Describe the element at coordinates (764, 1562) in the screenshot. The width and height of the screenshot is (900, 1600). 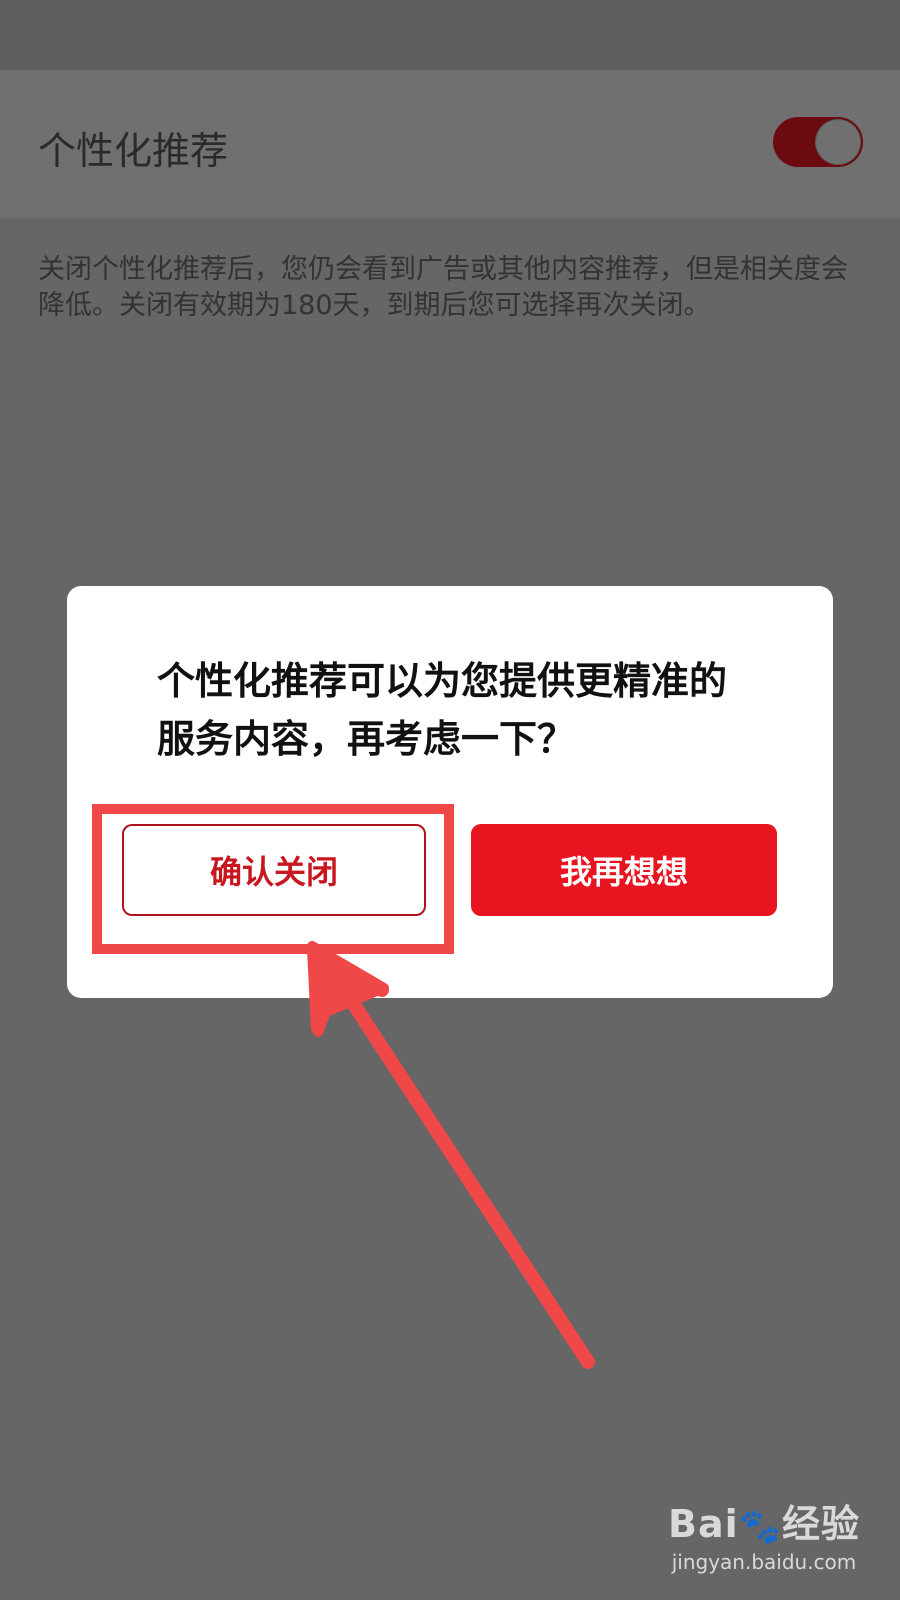
I see `watermark-url: jingyan.baidu.com` at that location.